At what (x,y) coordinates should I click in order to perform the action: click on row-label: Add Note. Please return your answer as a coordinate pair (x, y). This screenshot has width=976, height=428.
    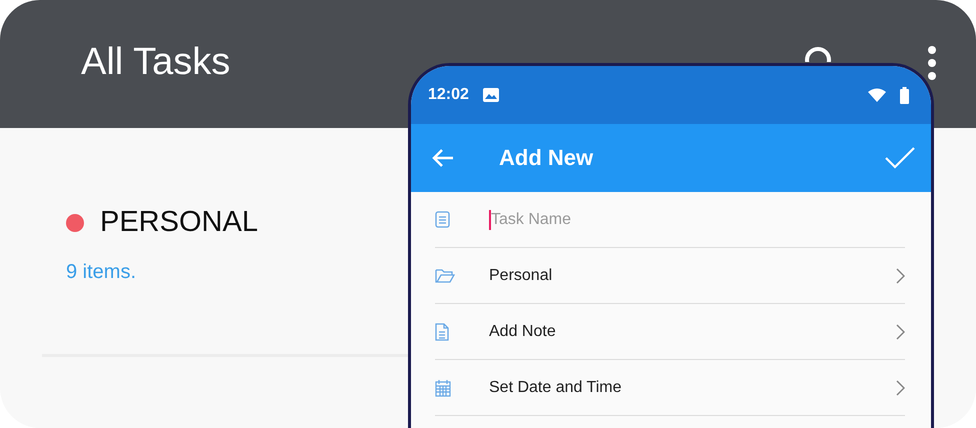
    Looking at the image, I should click on (523, 331).